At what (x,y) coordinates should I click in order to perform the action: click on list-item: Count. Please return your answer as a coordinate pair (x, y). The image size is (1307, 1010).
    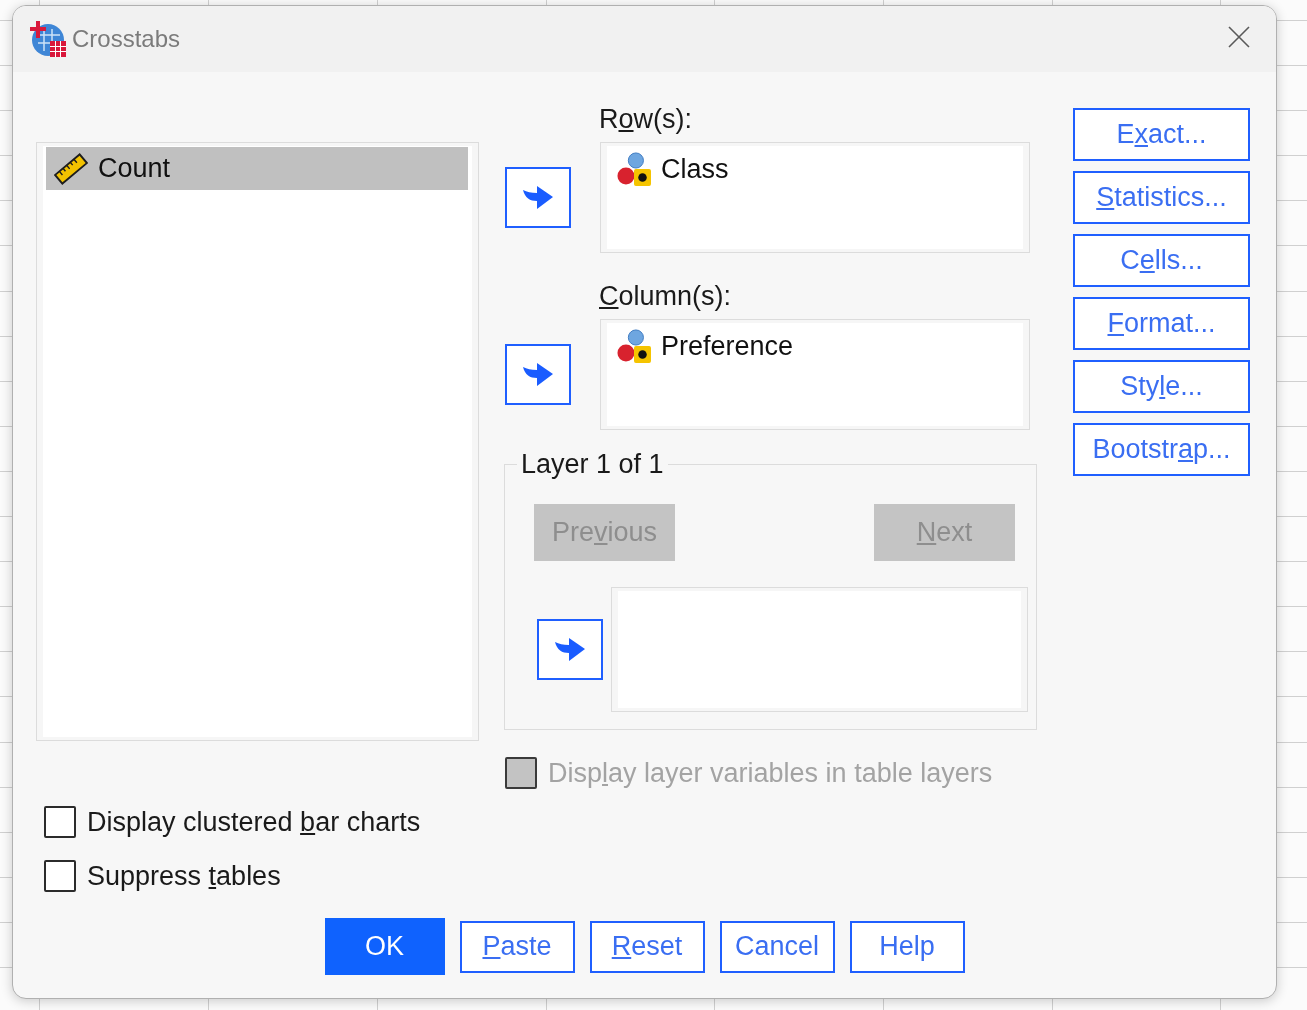
    Looking at the image, I should click on (257, 168).